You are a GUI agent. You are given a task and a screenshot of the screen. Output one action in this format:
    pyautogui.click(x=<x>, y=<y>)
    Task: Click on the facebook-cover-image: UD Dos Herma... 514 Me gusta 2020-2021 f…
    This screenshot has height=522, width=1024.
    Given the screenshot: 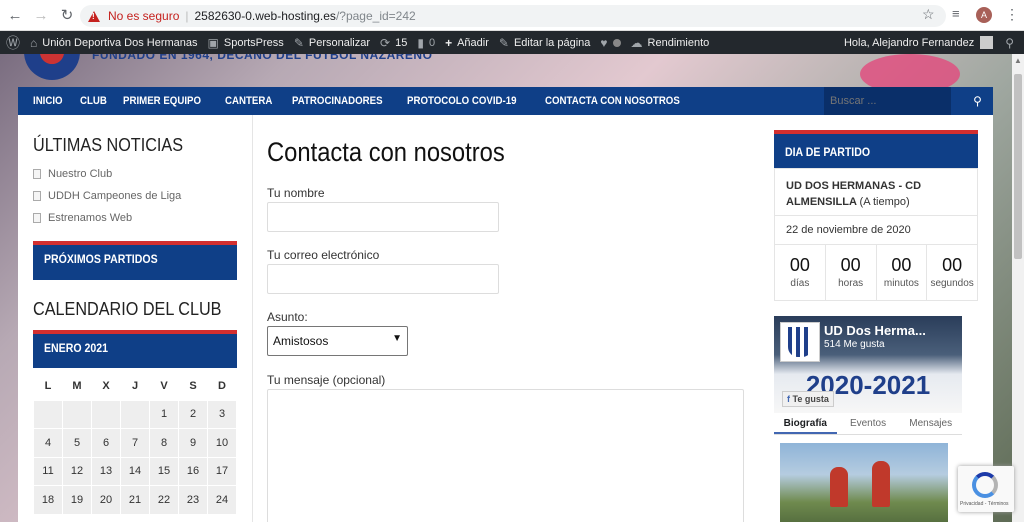 What is the action you would take?
    pyautogui.click(x=868, y=364)
    